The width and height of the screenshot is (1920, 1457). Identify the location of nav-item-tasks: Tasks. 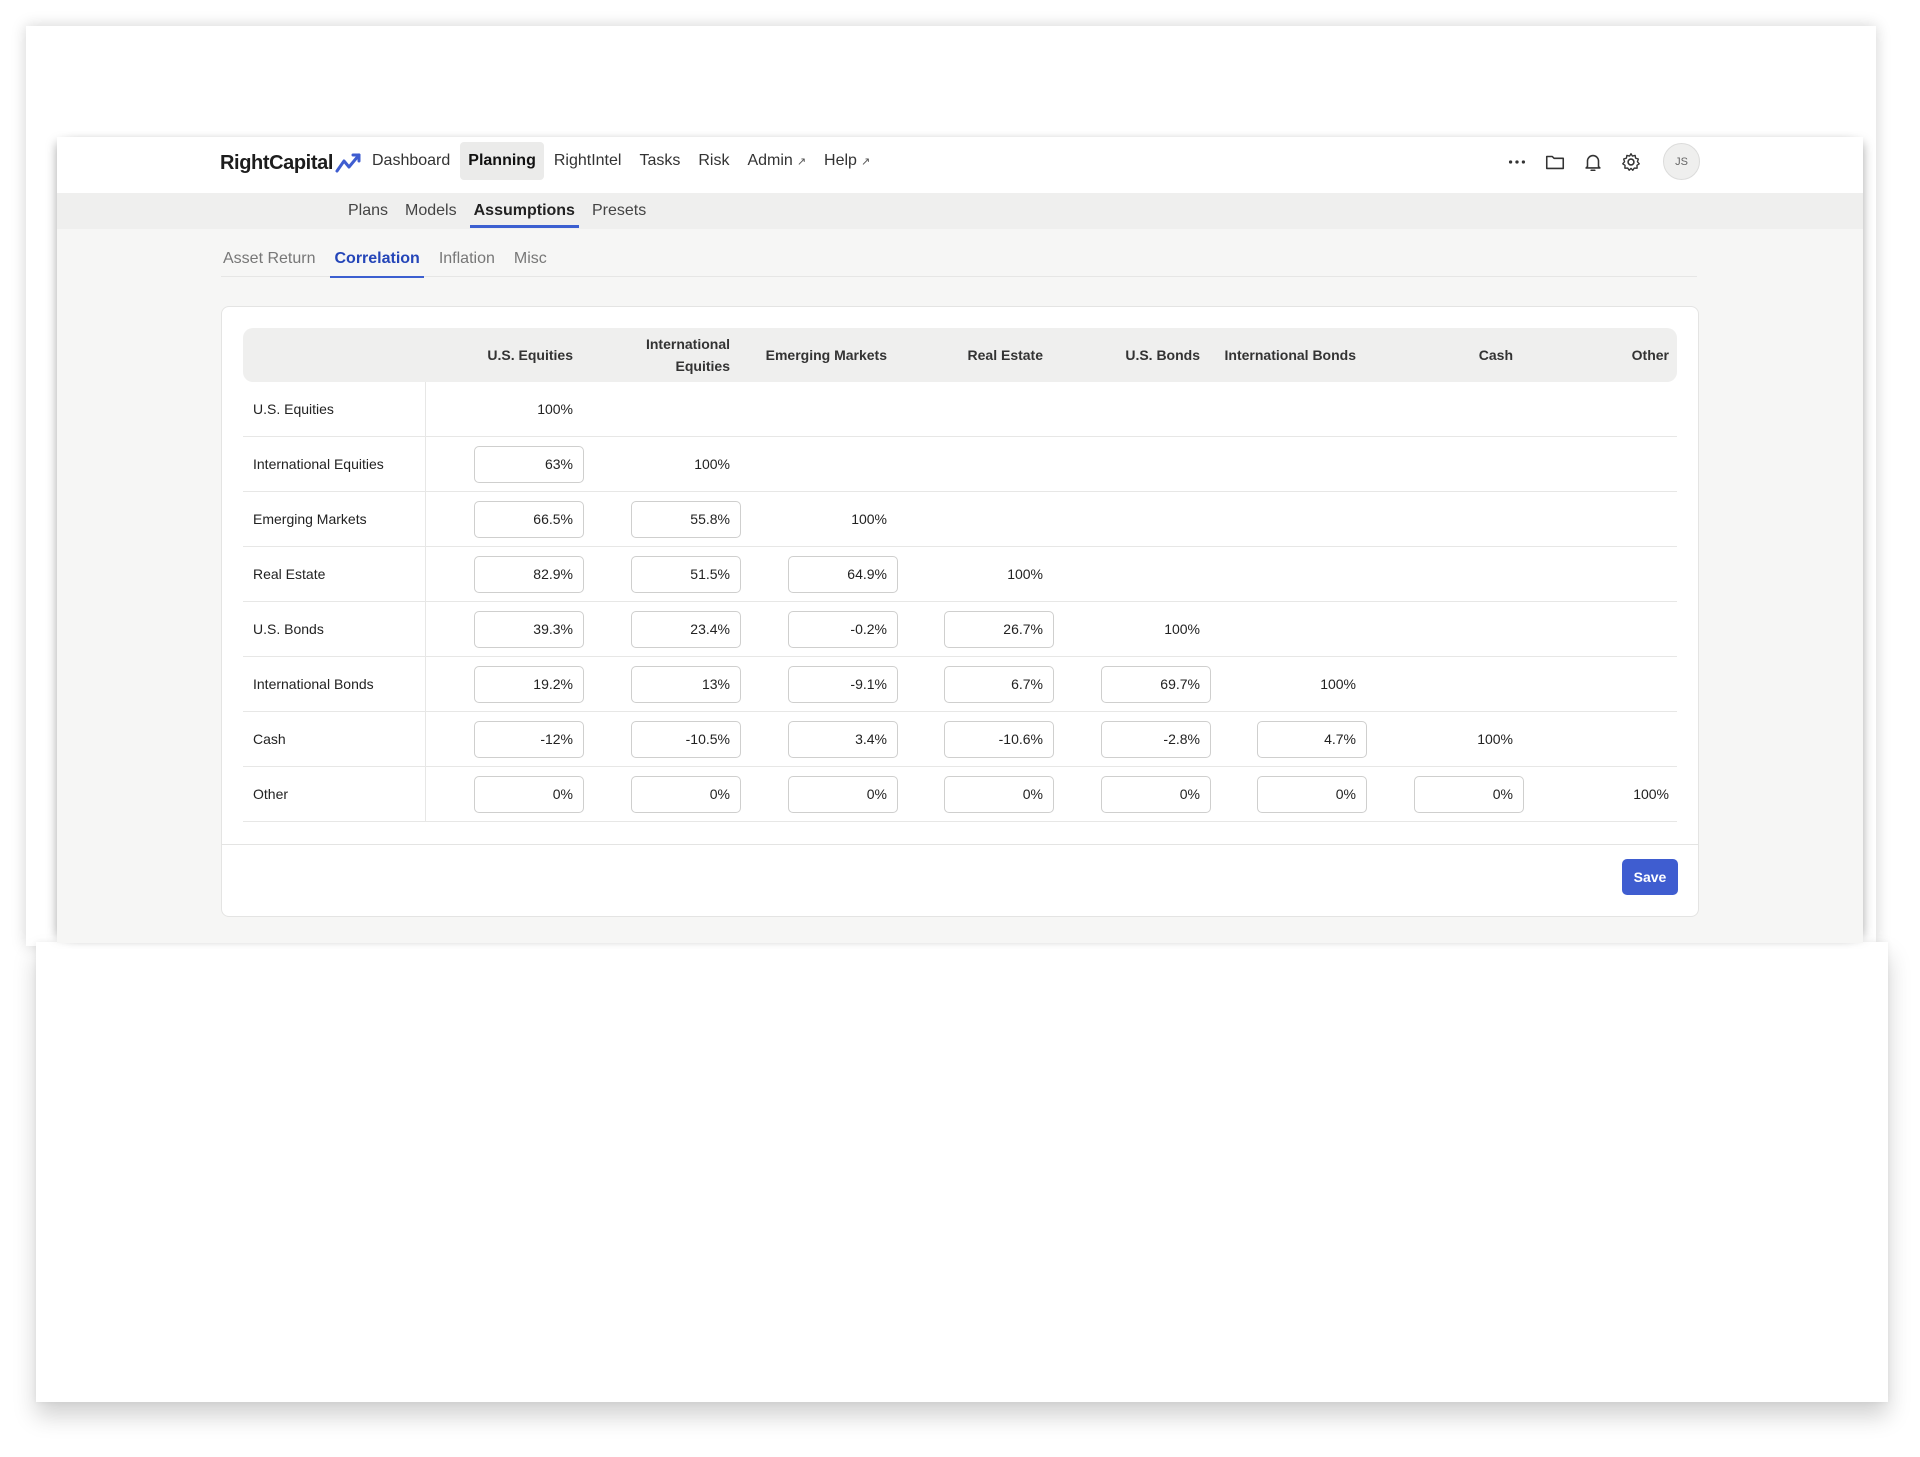
(659, 161).